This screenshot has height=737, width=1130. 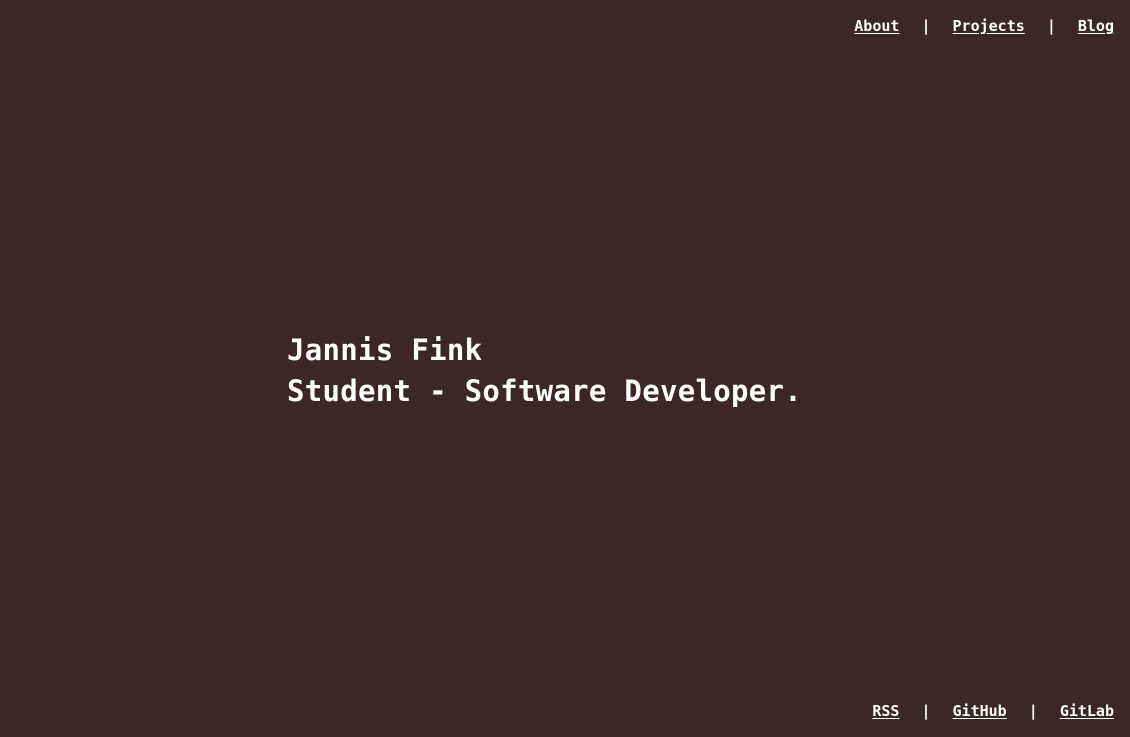 What do you see at coordinates (385, 350) in the screenshot?
I see `hero-name: Jannis Fink` at bounding box center [385, 350].